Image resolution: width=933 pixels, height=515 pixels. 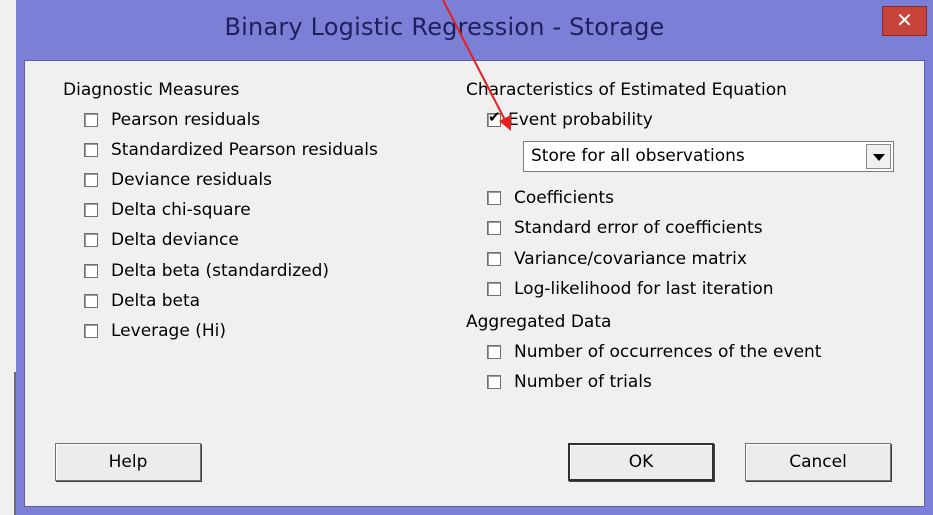 I want to click on ok-button: OK, so click(x=641, y=462).